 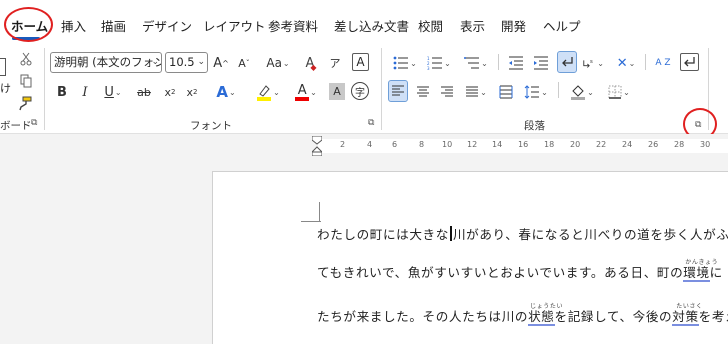 I want to click on align-center-button, so click(x=423, y=92).